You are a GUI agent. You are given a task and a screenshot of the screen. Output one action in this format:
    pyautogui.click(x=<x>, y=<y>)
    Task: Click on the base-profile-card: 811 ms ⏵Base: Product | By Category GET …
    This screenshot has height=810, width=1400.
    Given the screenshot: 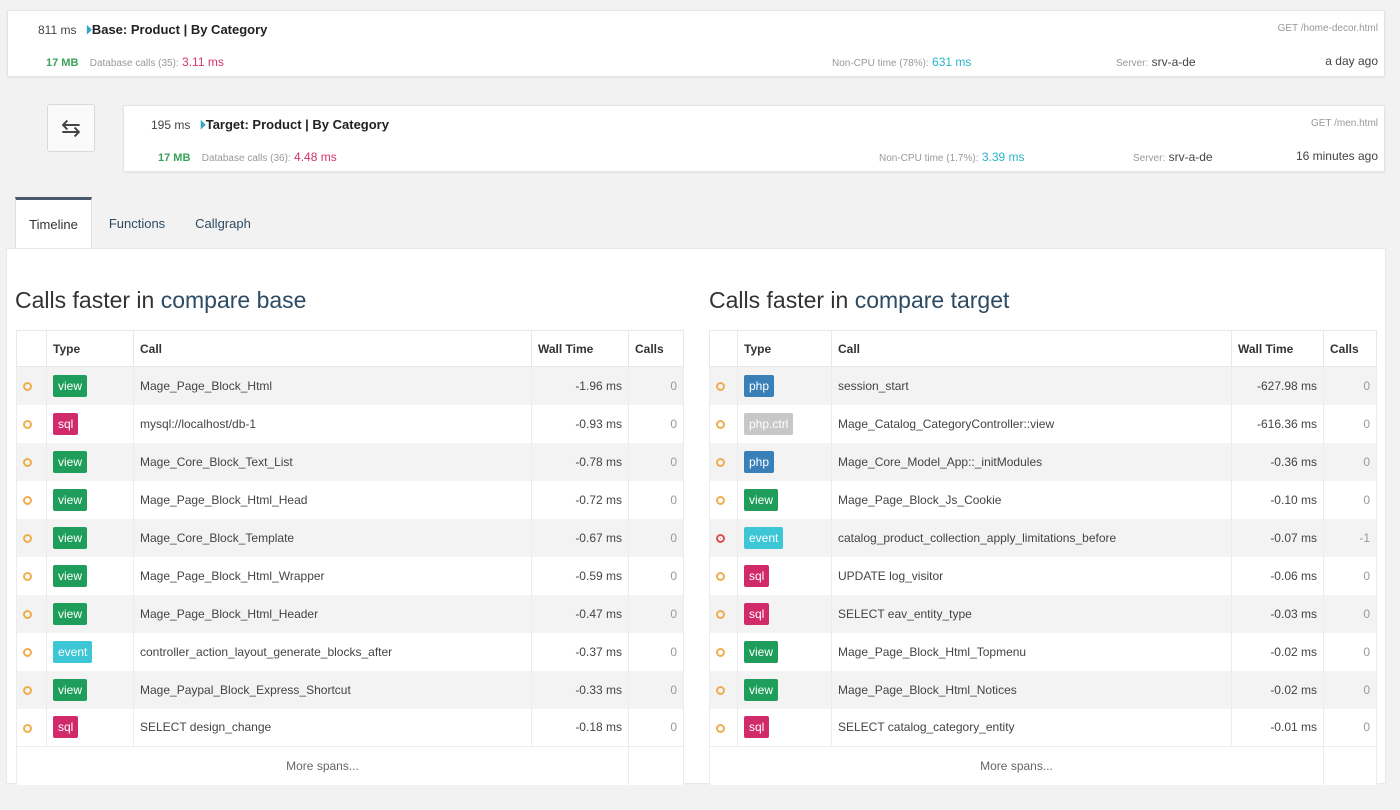 What is the action you would take?
    pyautogui.click(x=696, y=43)
    